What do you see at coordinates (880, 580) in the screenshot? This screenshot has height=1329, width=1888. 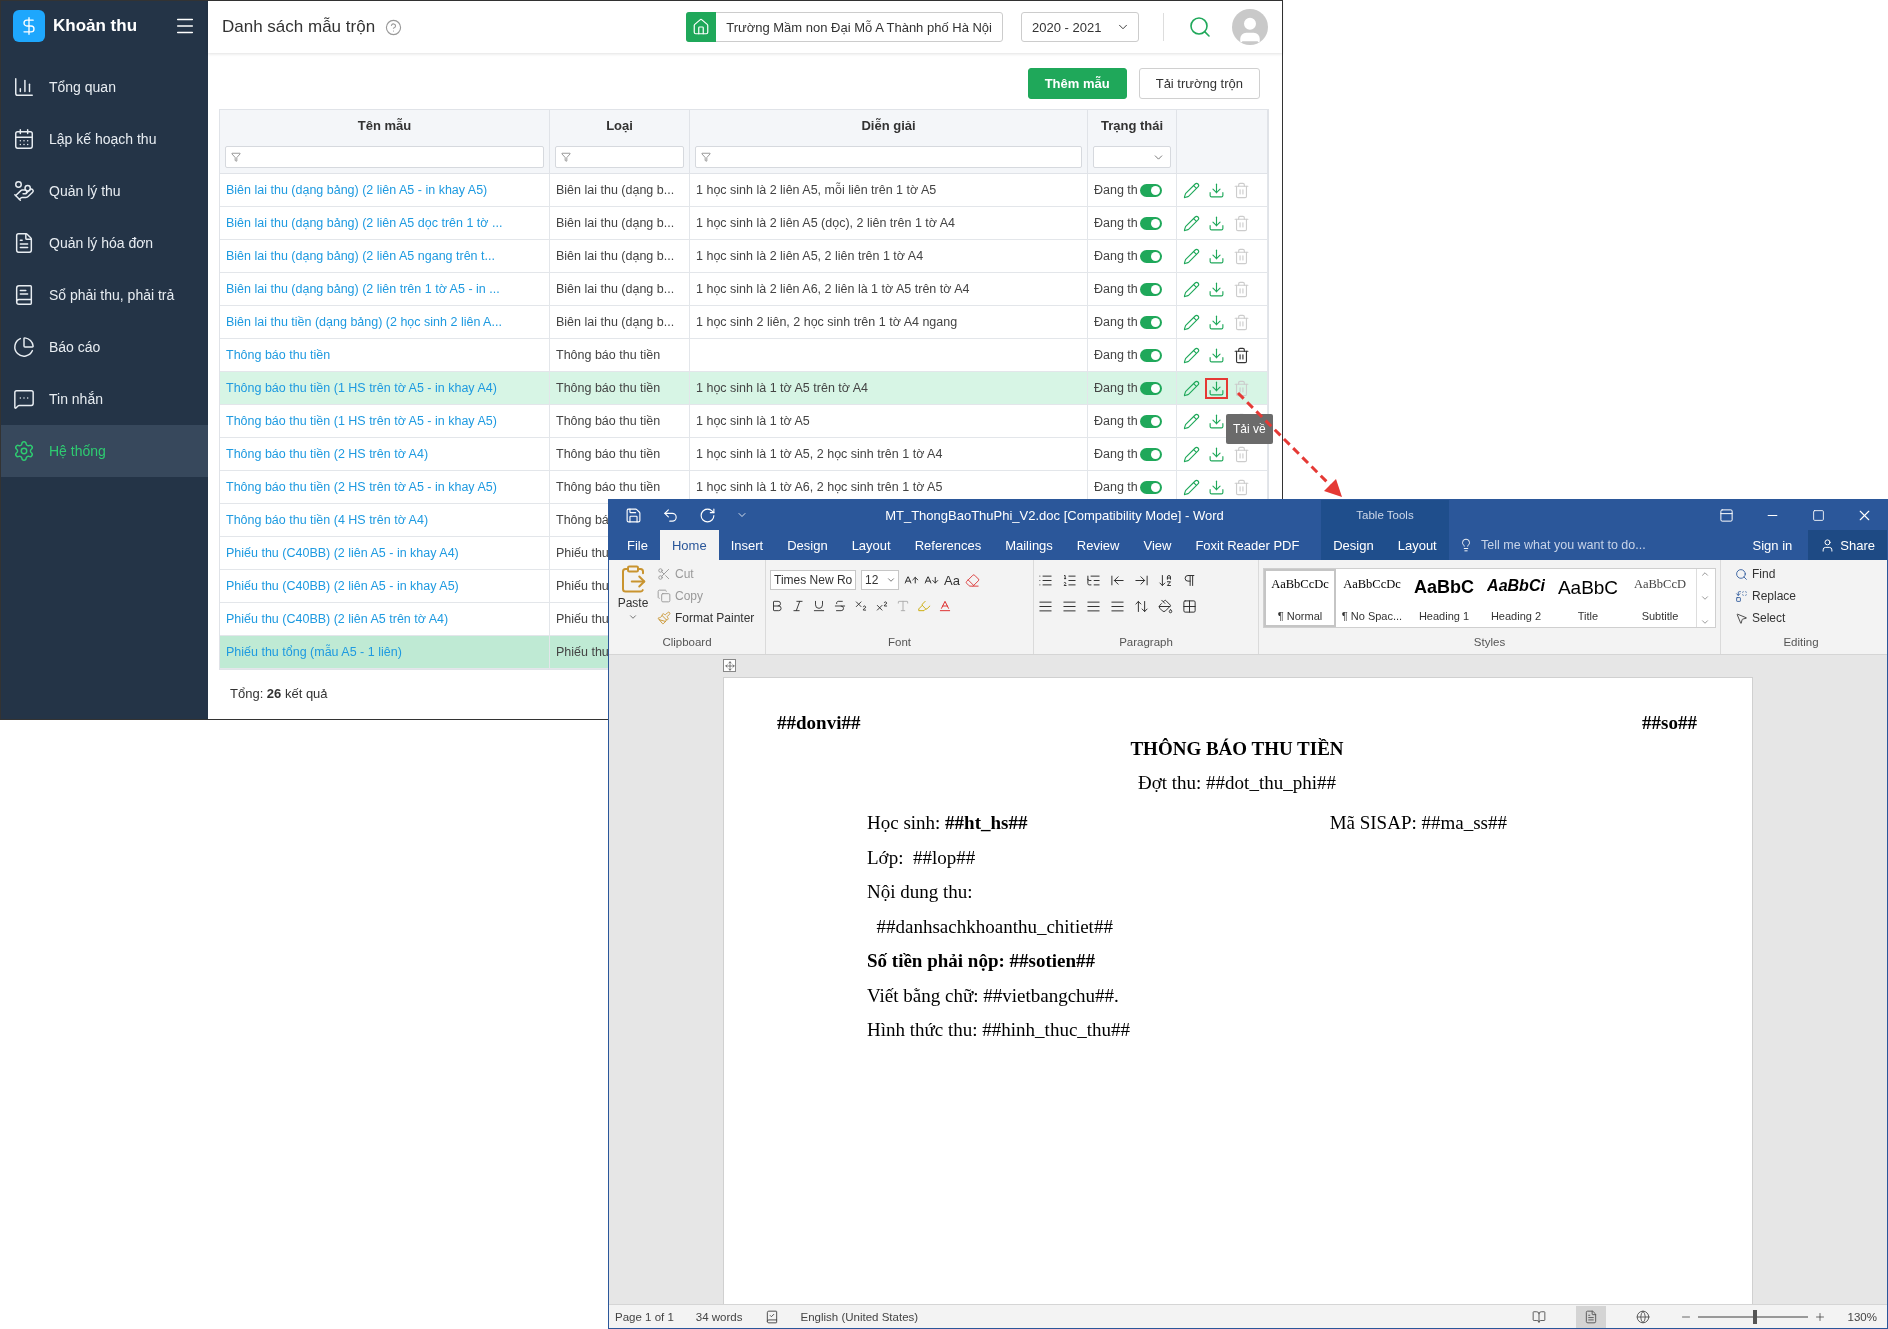 I see `font-size-select: 12` at bounding box center [880, 580].